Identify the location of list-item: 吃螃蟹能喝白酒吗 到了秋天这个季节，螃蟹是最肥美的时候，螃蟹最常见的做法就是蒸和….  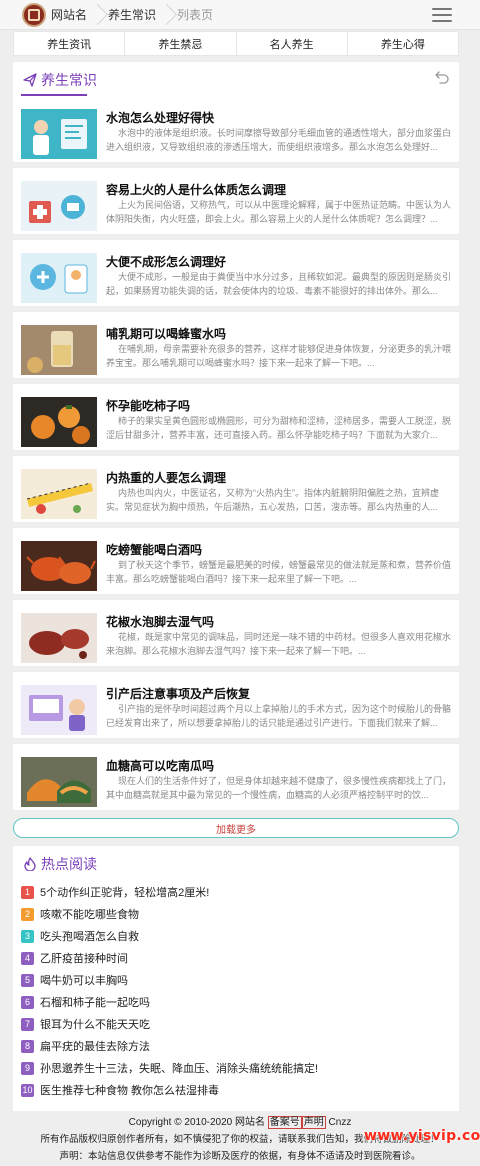
(236, 561).